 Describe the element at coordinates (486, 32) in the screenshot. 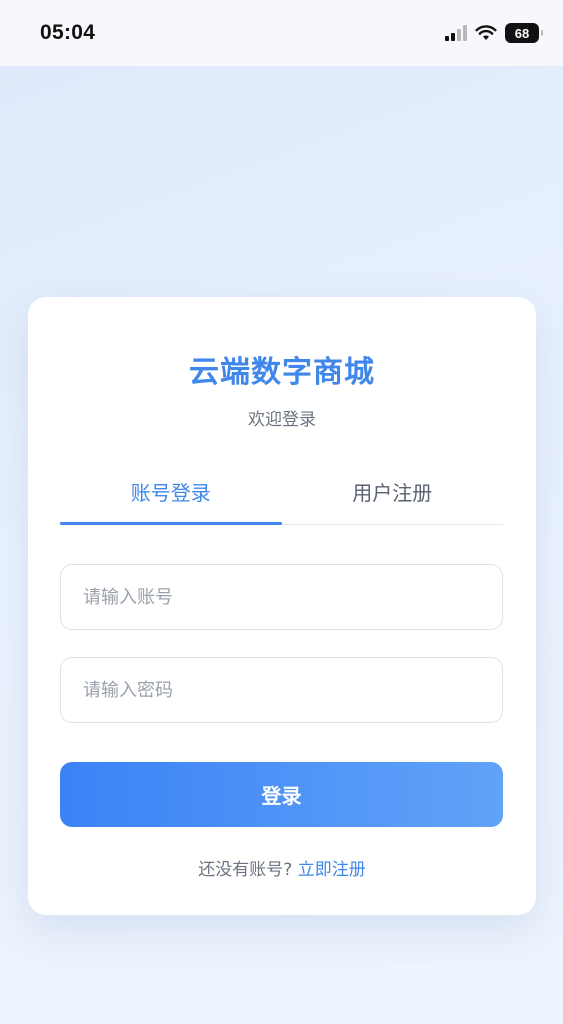

I see `wifi-icon` at that location.